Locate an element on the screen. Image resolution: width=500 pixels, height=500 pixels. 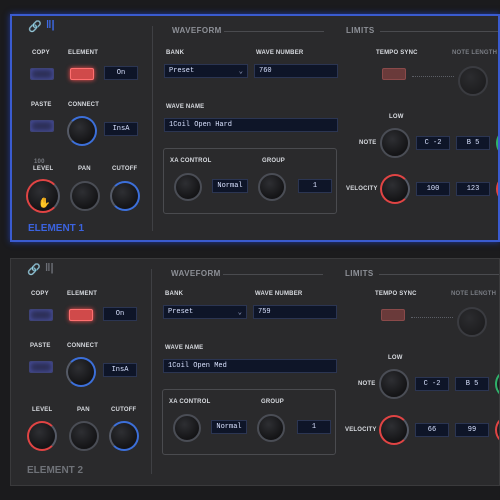
velocity-high-display: 123 is located at coordinates (473, 189).